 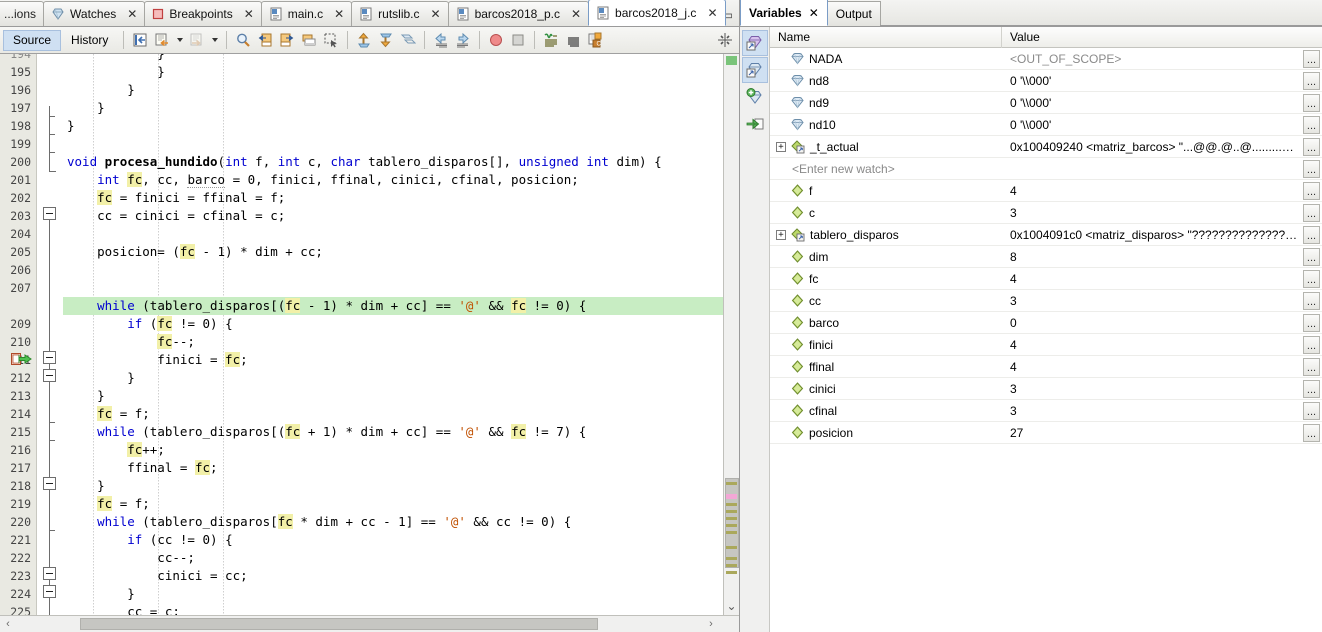 I want to click on variable-name-cell: ffinal, so click(x=886, y=366).